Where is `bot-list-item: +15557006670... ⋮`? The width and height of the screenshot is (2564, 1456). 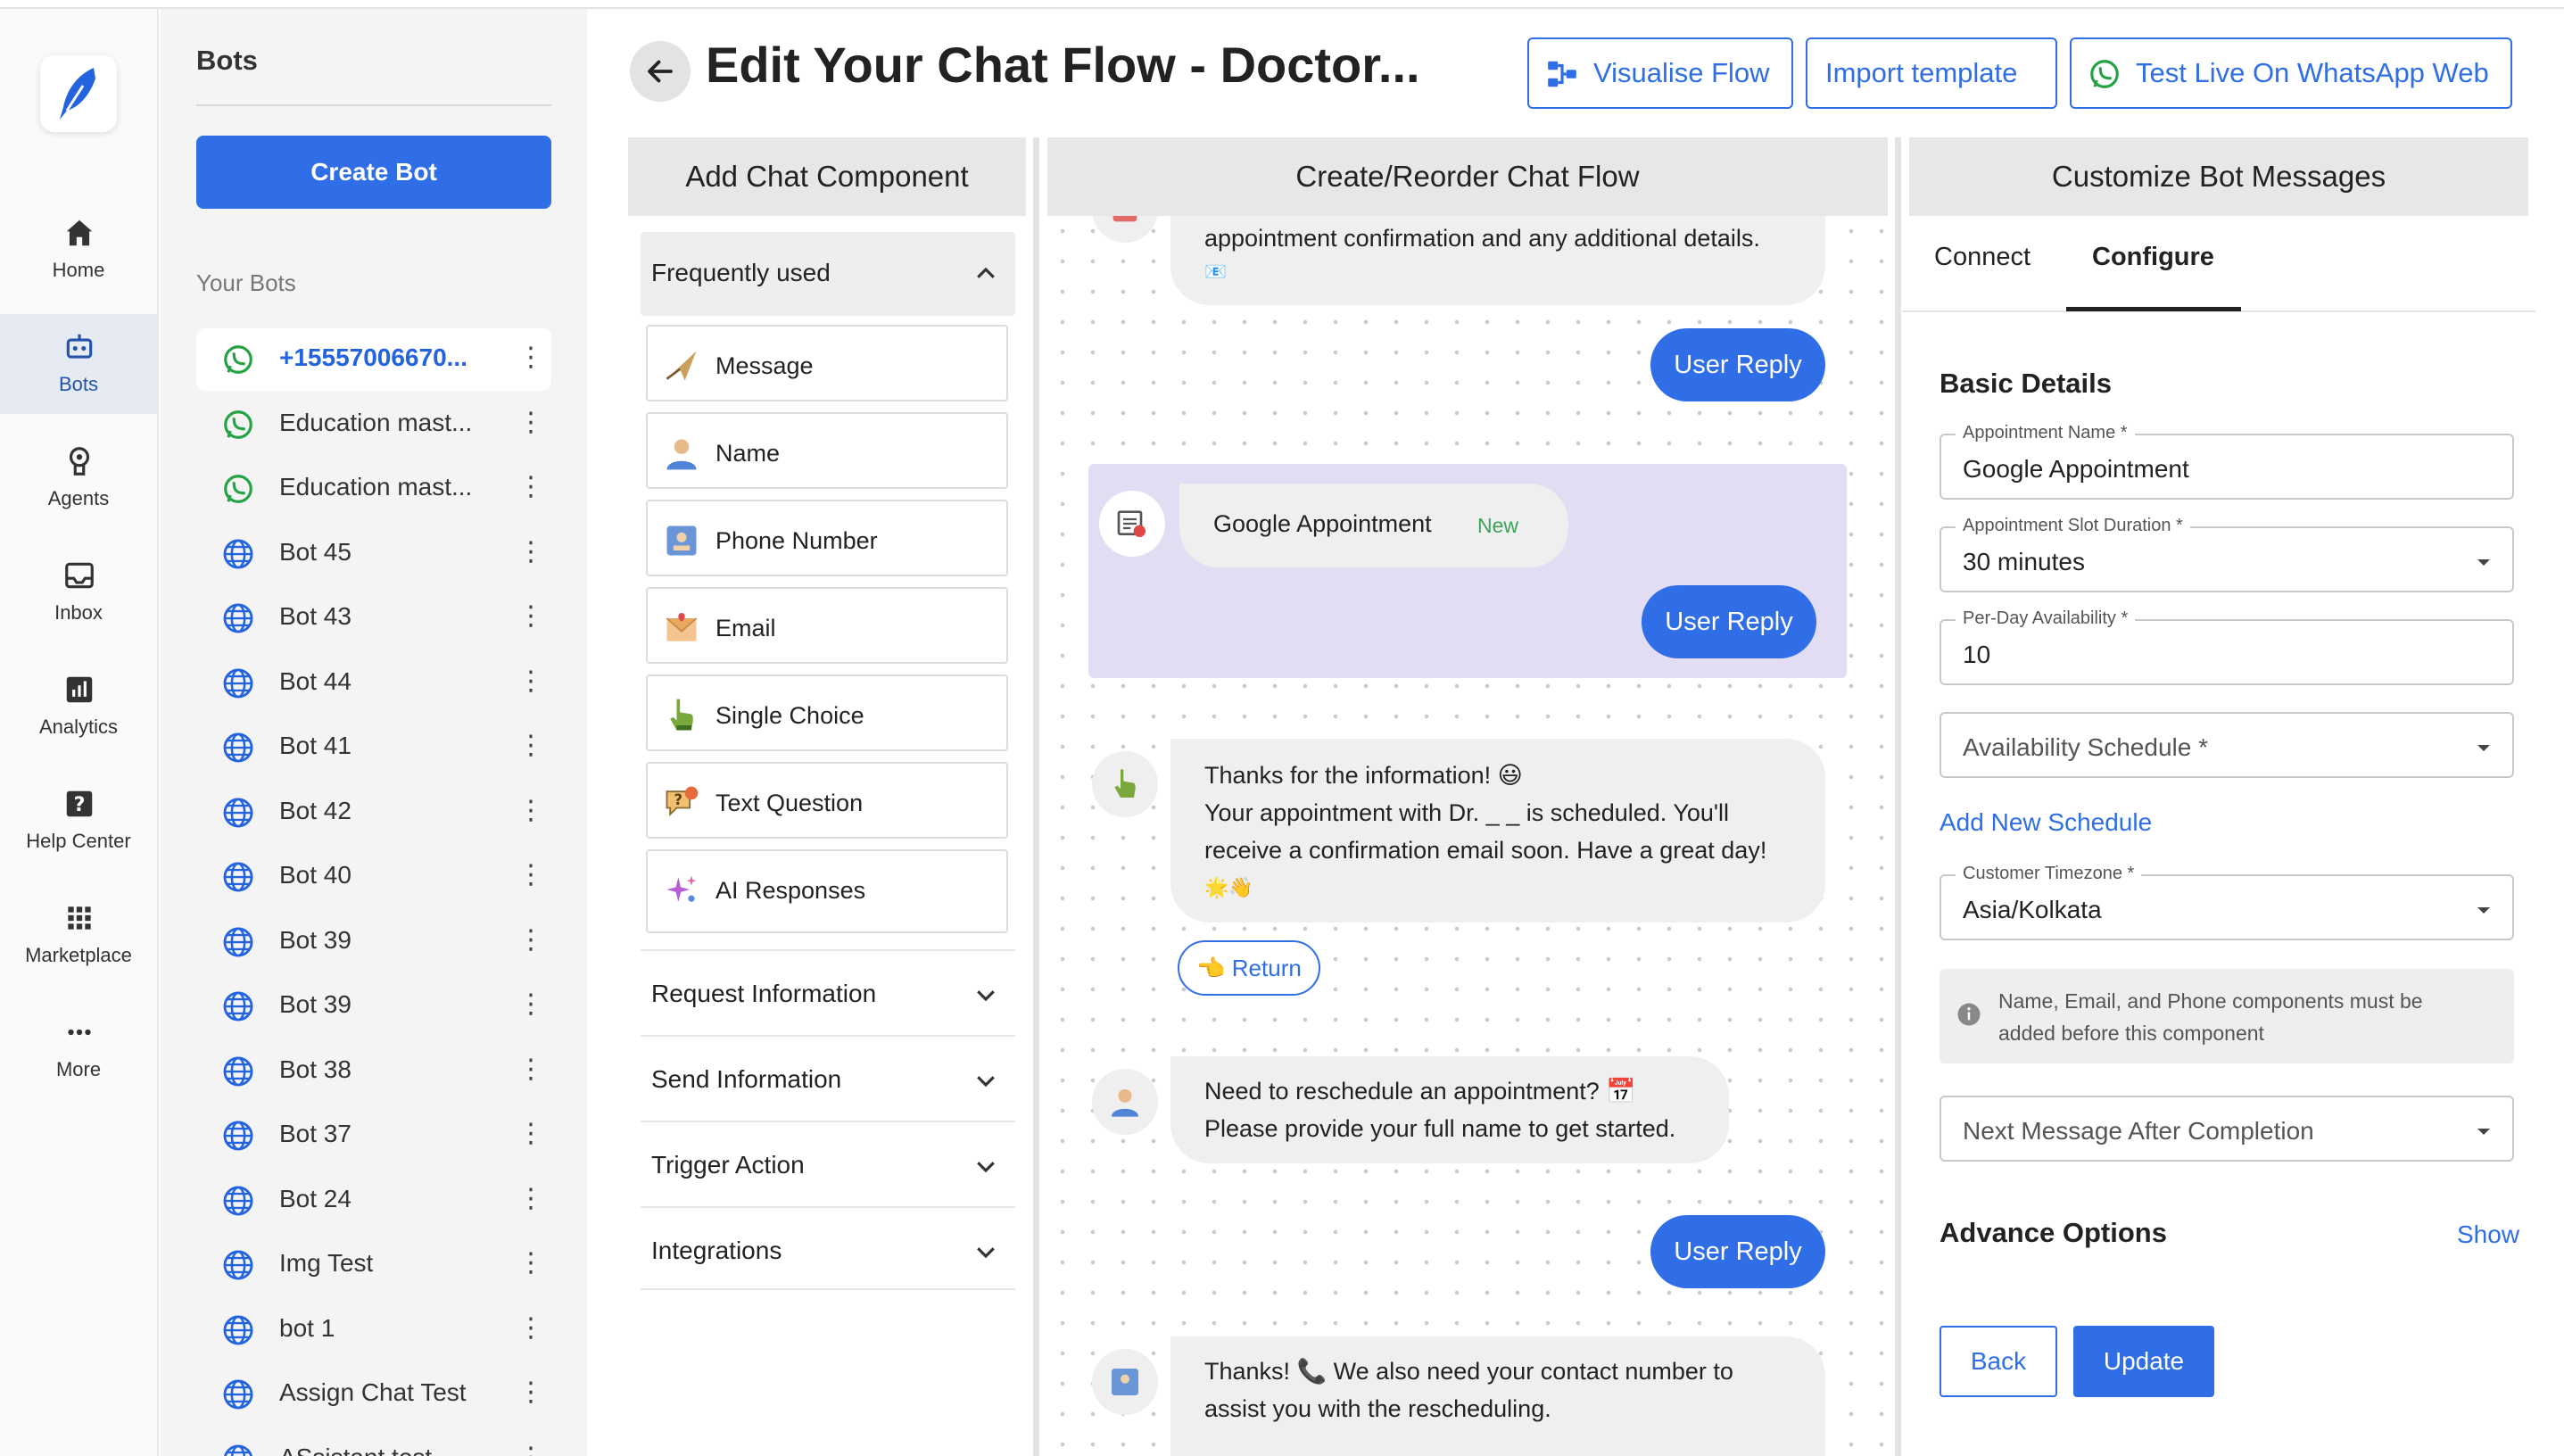 bot-list-item: +15557006670... ⋮ is located at coordinates (373, 360).